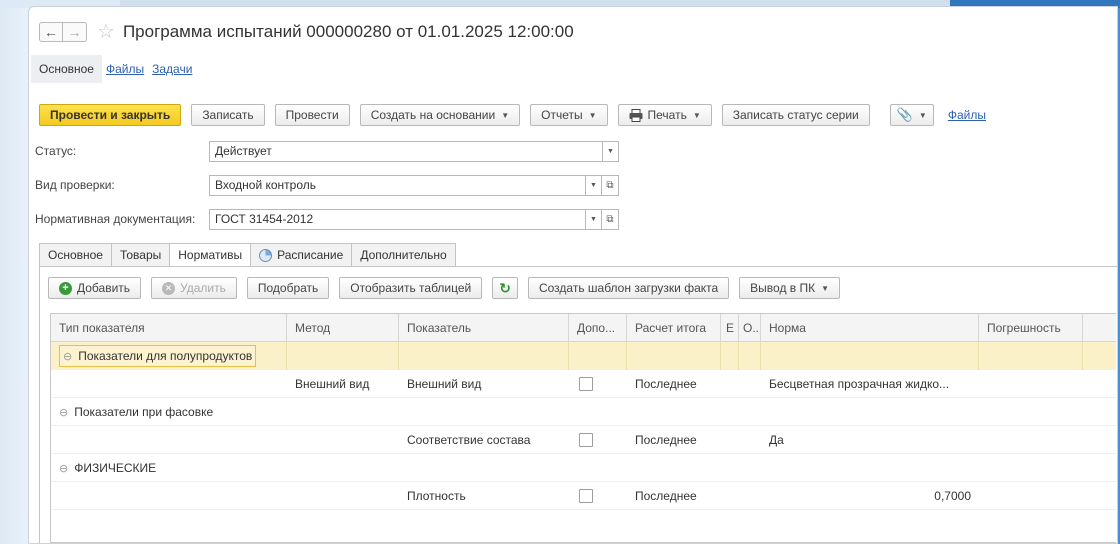 The width and height of the screenshot is (1120, 544). I want to click on normative-doc-field: ГОСТ 31454-2012, so click(397, 219).